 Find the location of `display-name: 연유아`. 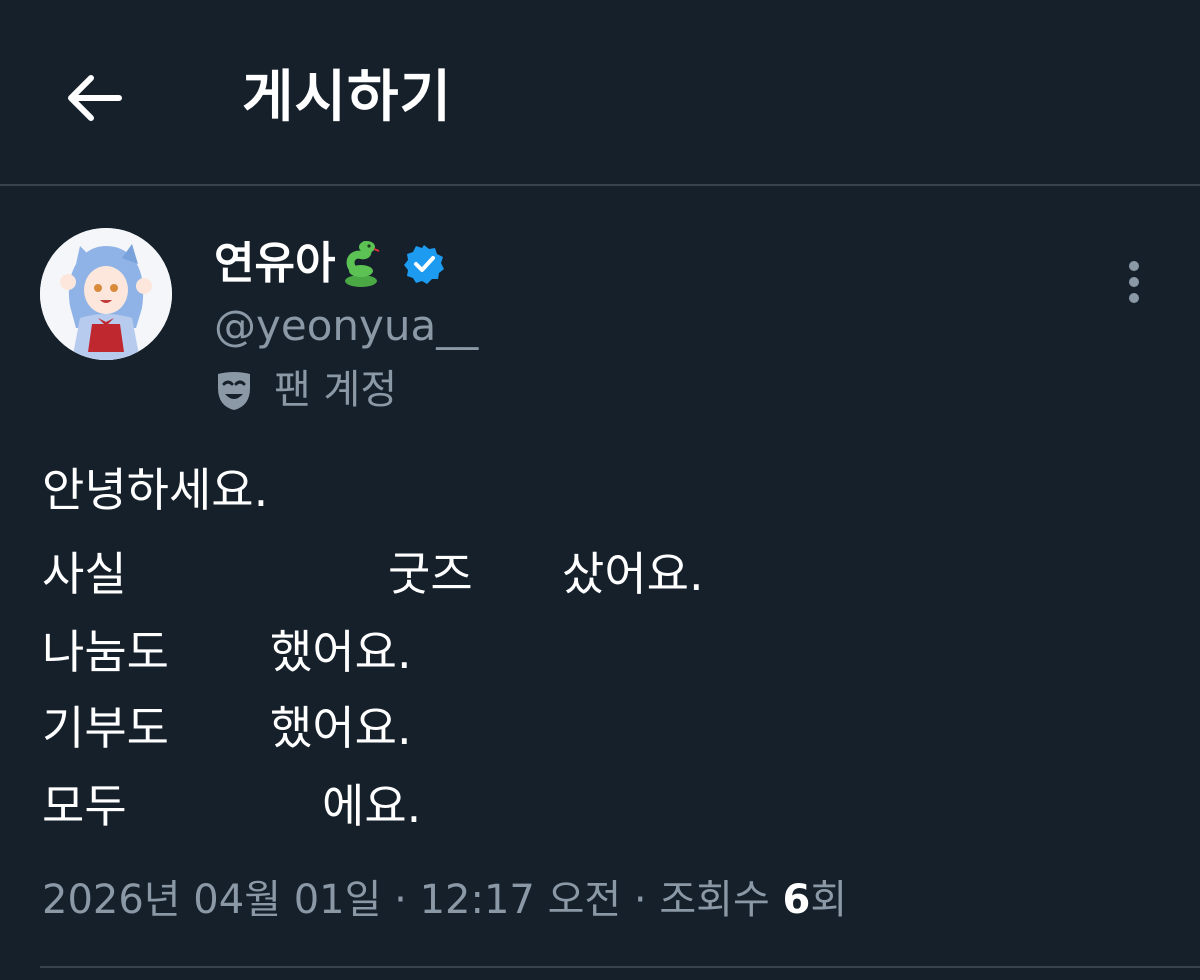

display-name: 연유아 is located at coordinates (275, 263).